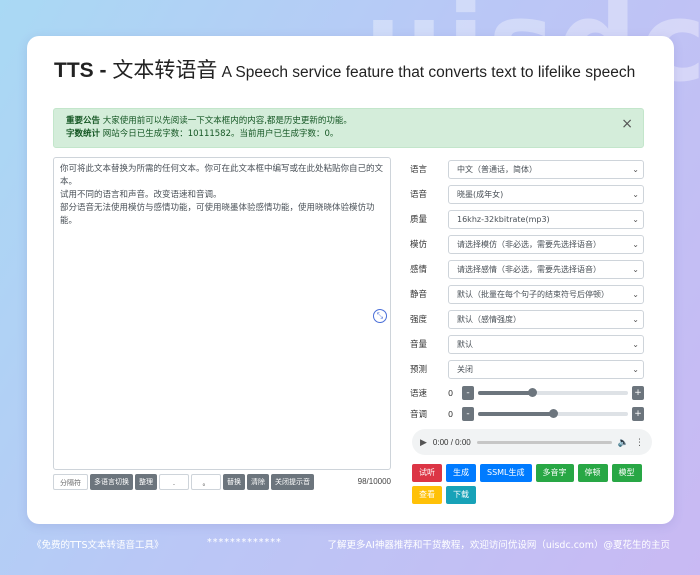 This screenshot has height=575, width=700. I want to click on tidy-button: 整理, so click(146, 481).